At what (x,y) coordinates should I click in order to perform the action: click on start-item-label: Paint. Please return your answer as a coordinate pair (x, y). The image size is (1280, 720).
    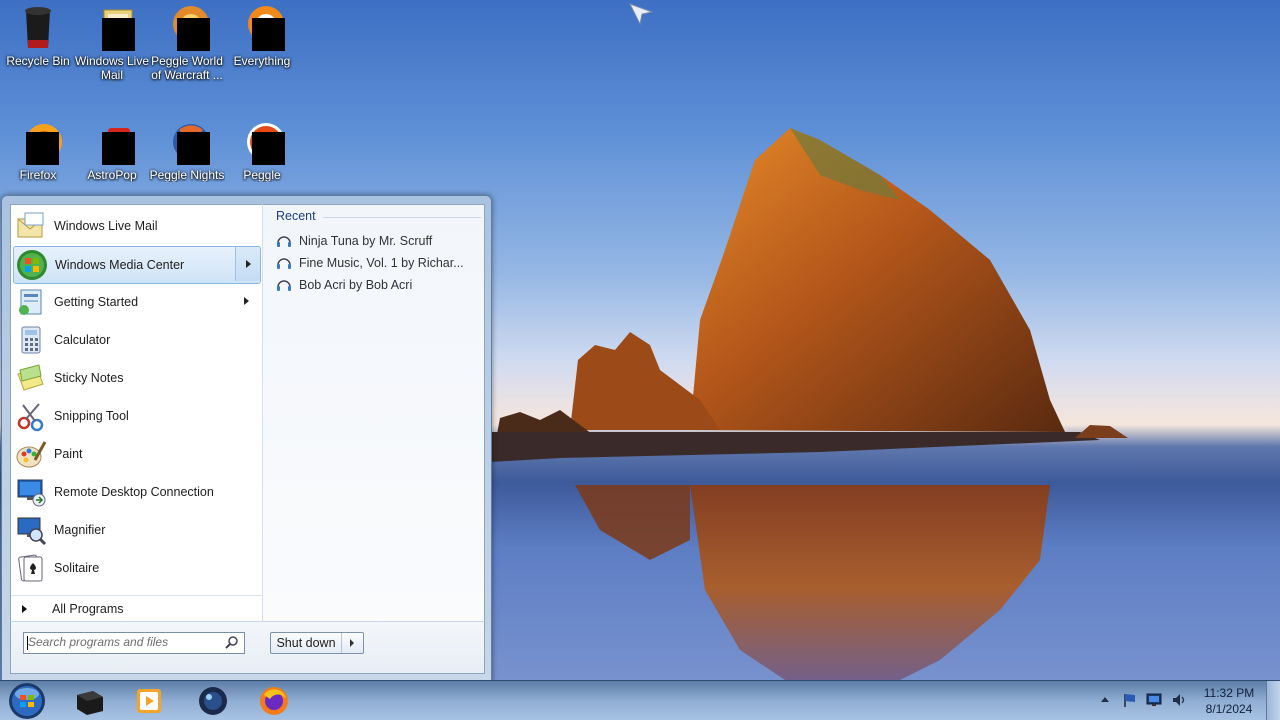
    Looking at the image, I should click on (68, 454).